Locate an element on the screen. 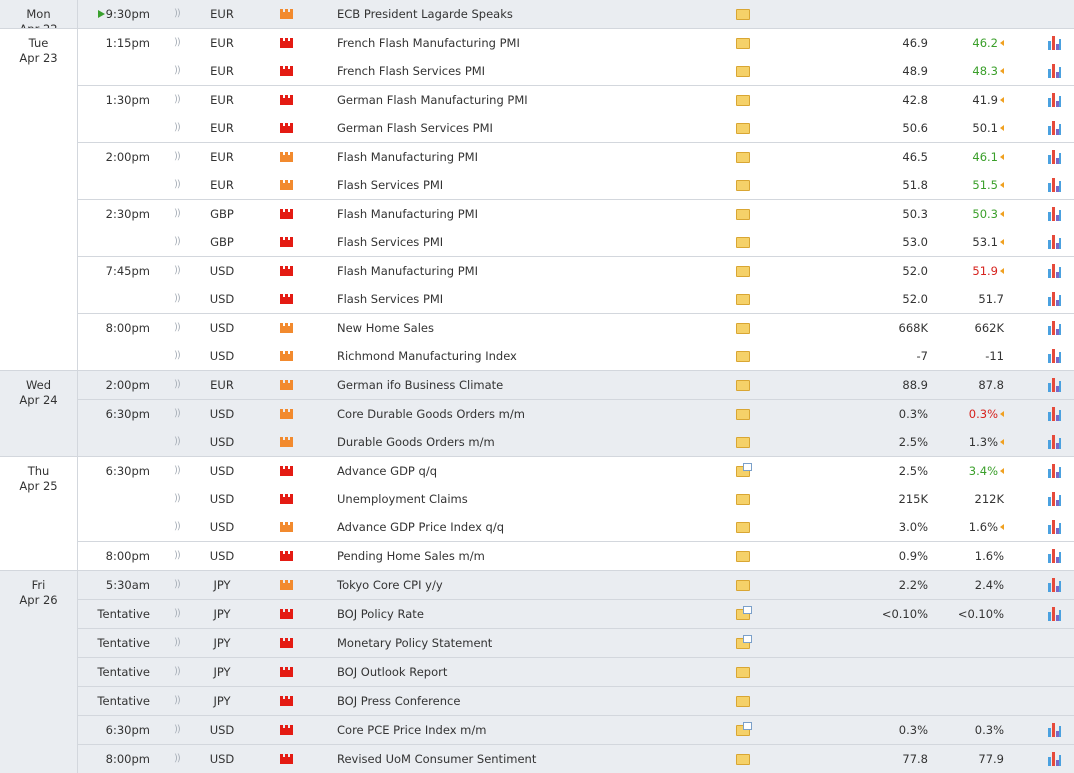  event-row: )) GBP Flash Services PMI 53.0 53.1 is located at coordinates (576, 242).